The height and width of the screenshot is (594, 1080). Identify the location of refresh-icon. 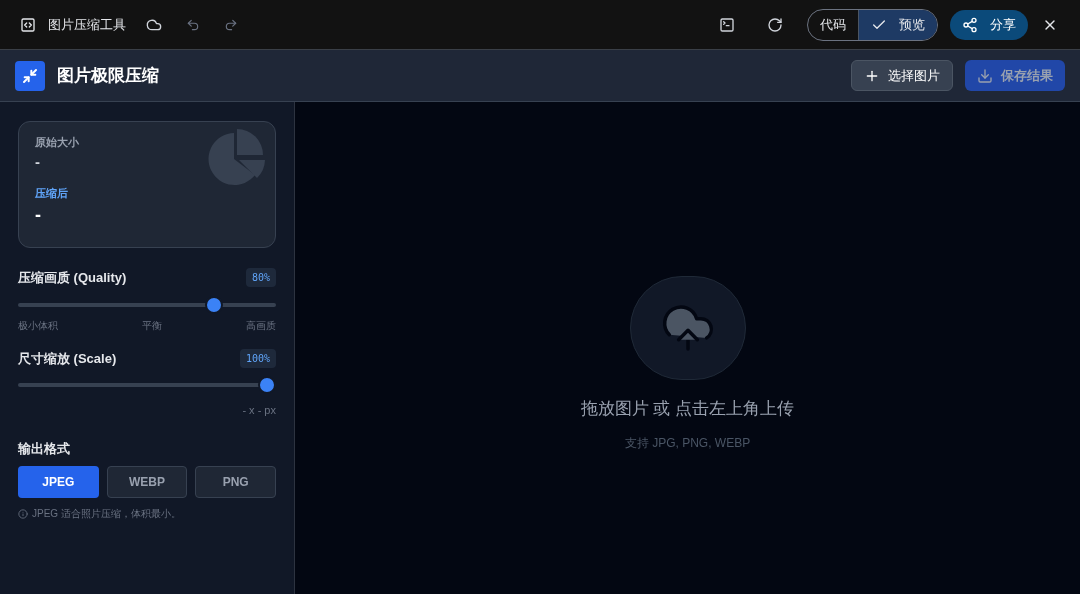
(775, 24).